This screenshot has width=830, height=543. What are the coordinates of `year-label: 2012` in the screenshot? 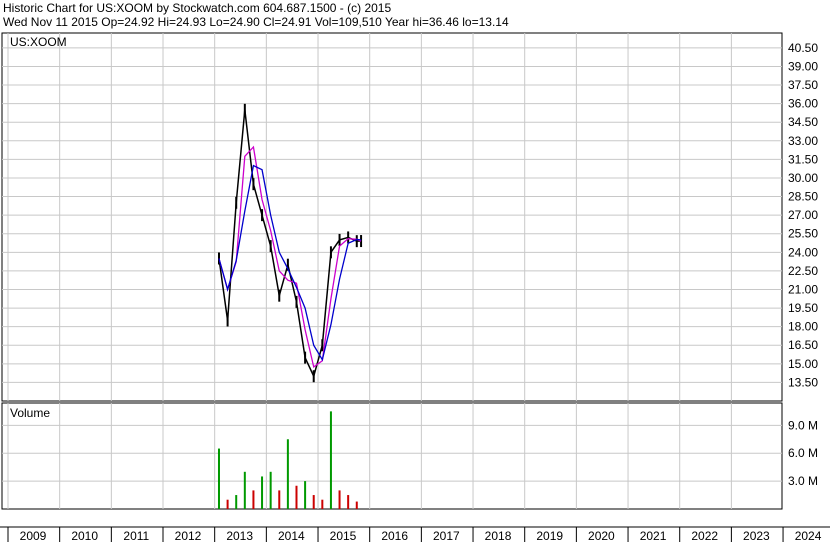 It's located at (188, 536).